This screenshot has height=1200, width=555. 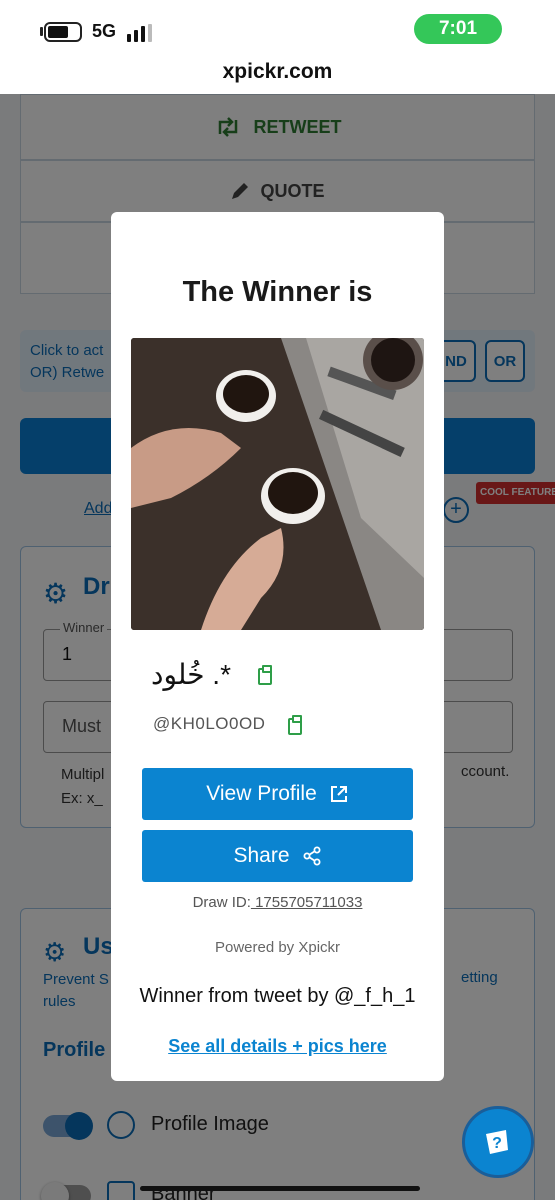 I want to click on home-indicator, so click(x=280, y=1188).